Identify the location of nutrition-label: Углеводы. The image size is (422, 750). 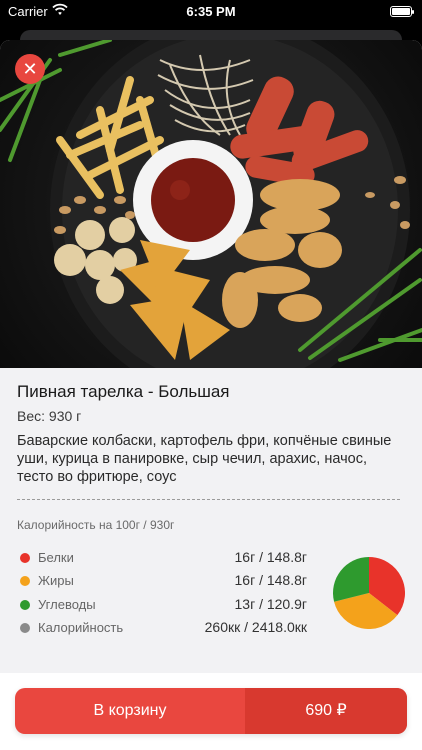
(67, 604).